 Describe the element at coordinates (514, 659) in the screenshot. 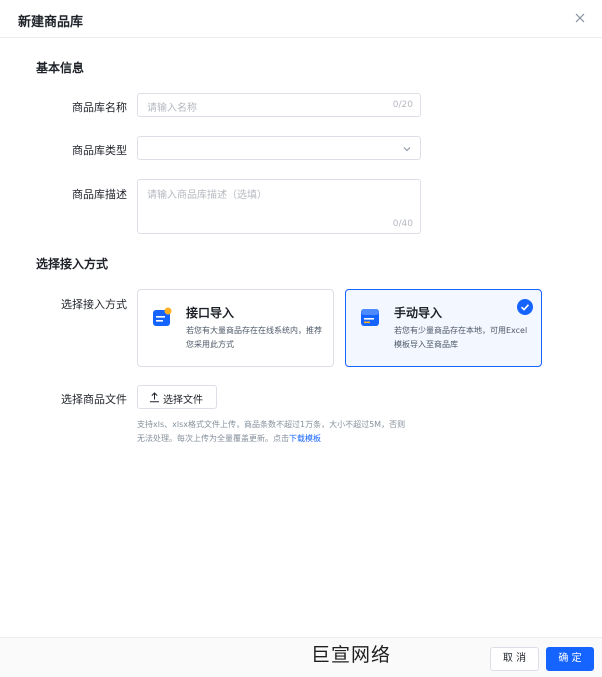

I see `cancel-button: 取 消` at that location.